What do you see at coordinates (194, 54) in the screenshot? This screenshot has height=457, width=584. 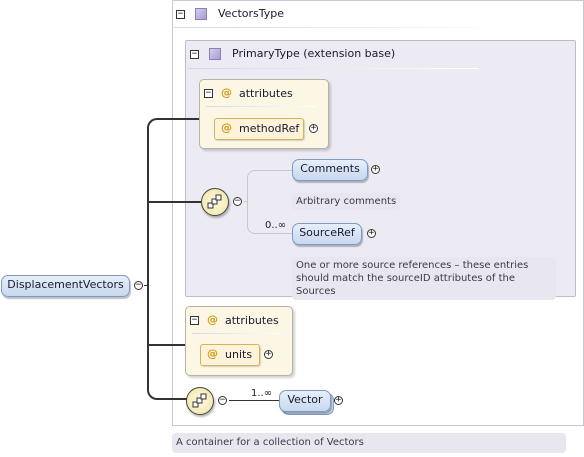 I see `primary-type-collapse-toggle: −` at bounding box center [194, 54].